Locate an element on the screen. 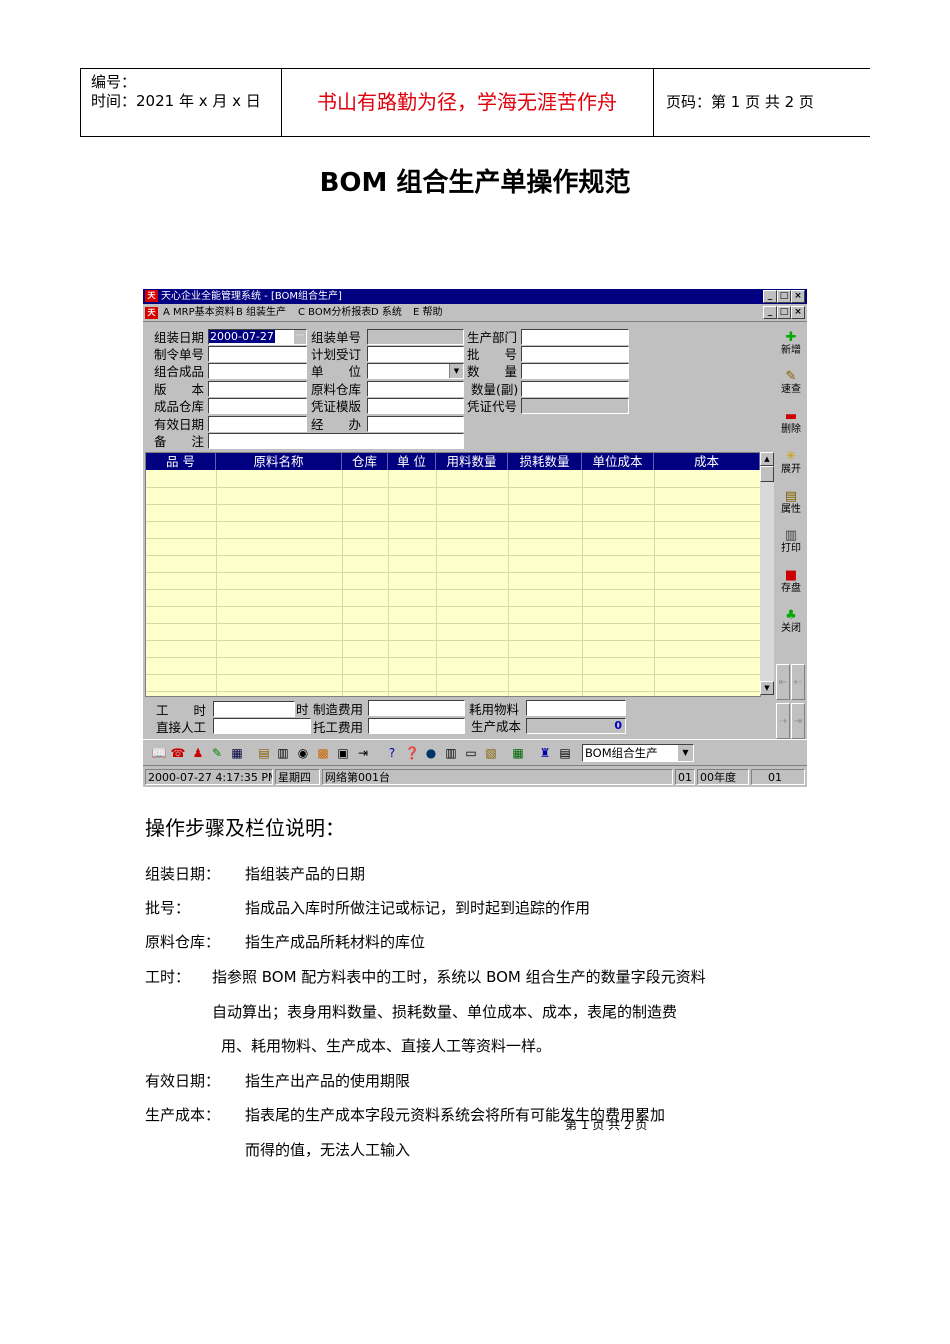 The width and height of the screenshot is (950, 1344). product-label: 组合成品 is located at coordinates (179, 371).